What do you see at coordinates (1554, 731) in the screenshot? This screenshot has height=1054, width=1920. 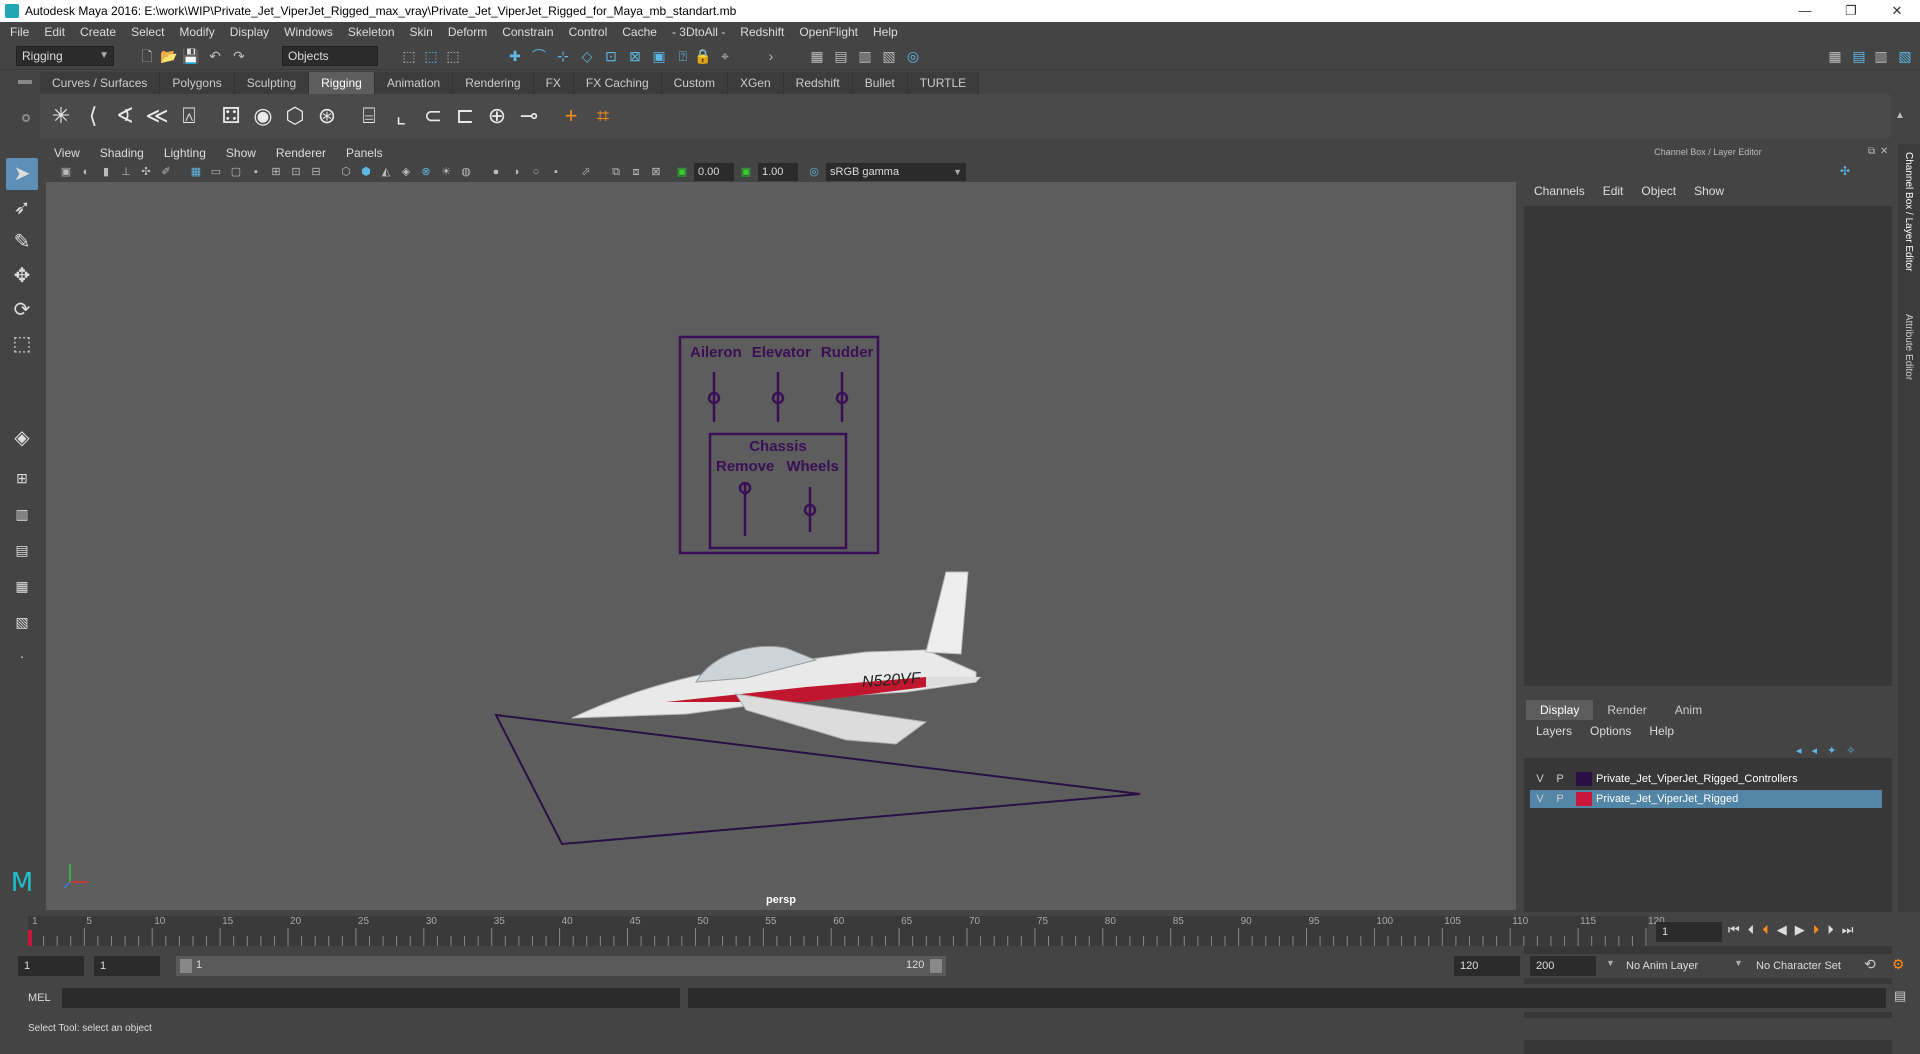 I see `le-menu-layers: Layers` at bounding box center [1554, 731].